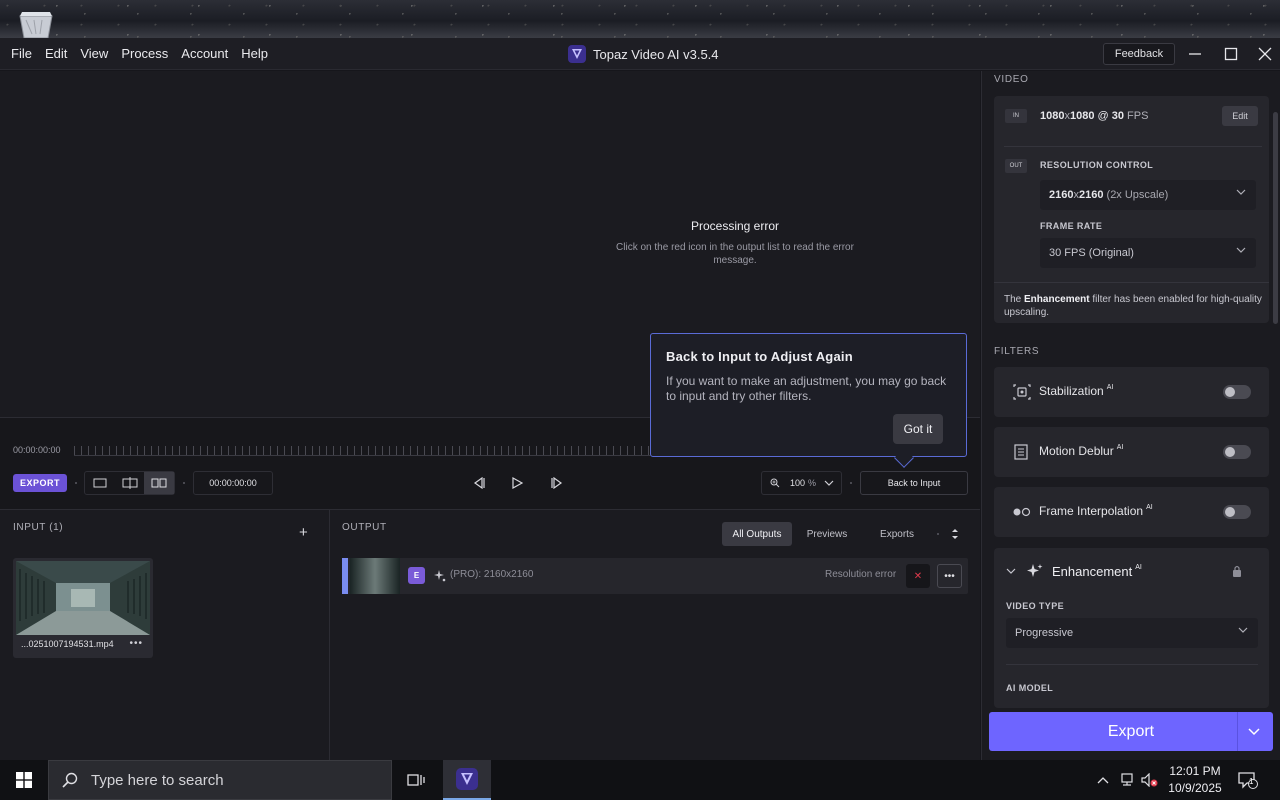 The image size is (1280, 800). What do you see at coordinates (345, 576) in the screenshot?
I see `output-row-selection-bar` at bounding box center [345, 576].